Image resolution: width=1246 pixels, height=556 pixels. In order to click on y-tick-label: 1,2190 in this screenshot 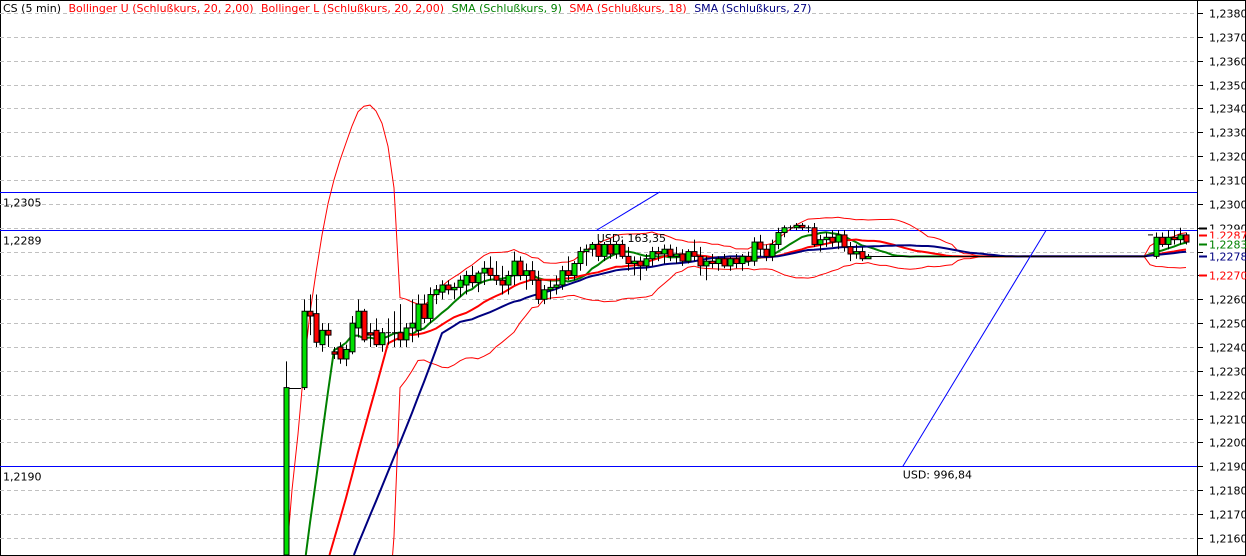, I will do `click(1227, 467)`.